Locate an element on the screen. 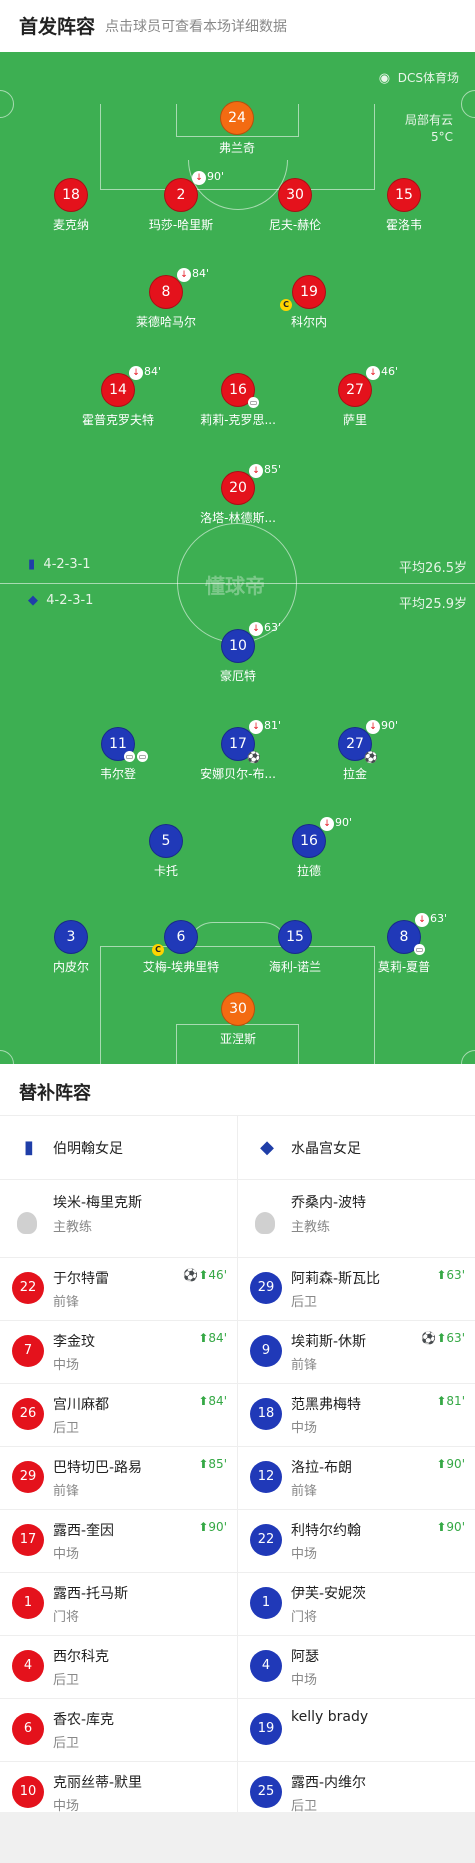 The image size is (475, 1863). player-away-16: 16 ↓ 90' 拉德 is located at coordinates (309, 849).